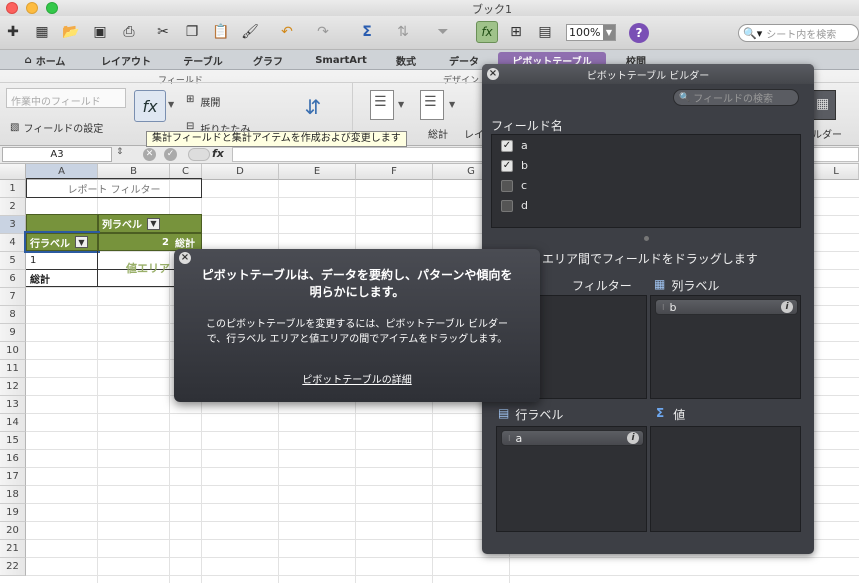 This screenshot has width=859, height=583. What do you see at coordinates (13, 172) in the screenshot?
I see `select-all-corner` at bounding box center [13, 172].